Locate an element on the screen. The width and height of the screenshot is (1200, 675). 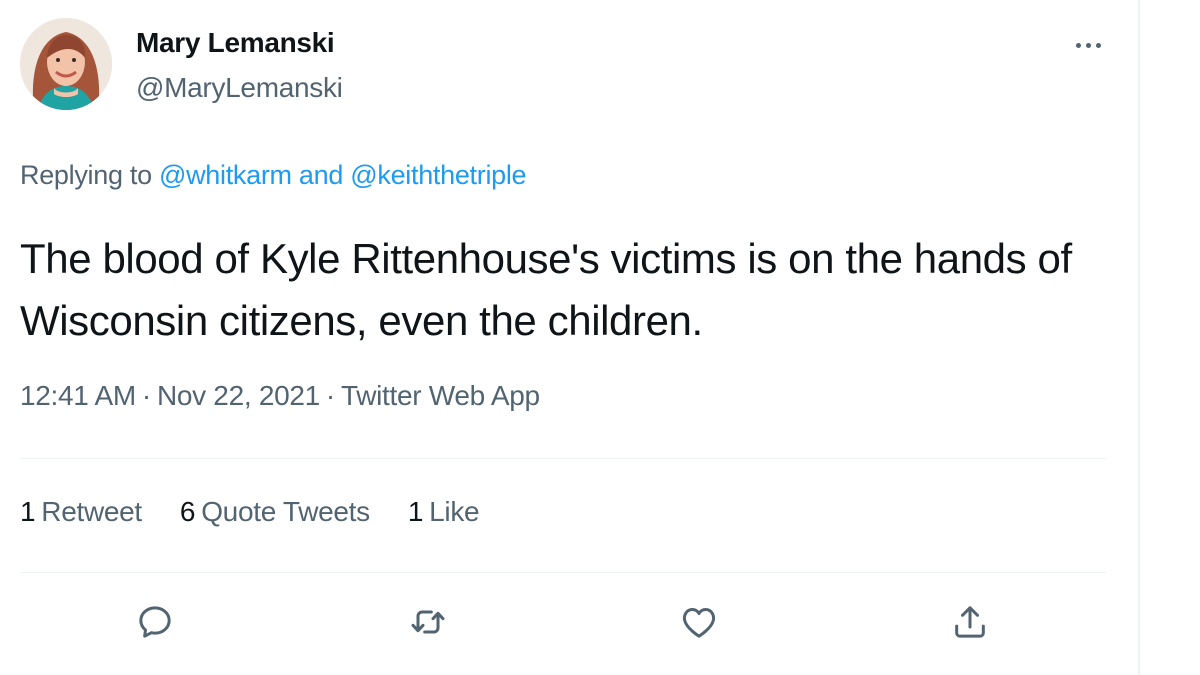
mention-link: @keiththetriple is located at coordinates (438, 175).